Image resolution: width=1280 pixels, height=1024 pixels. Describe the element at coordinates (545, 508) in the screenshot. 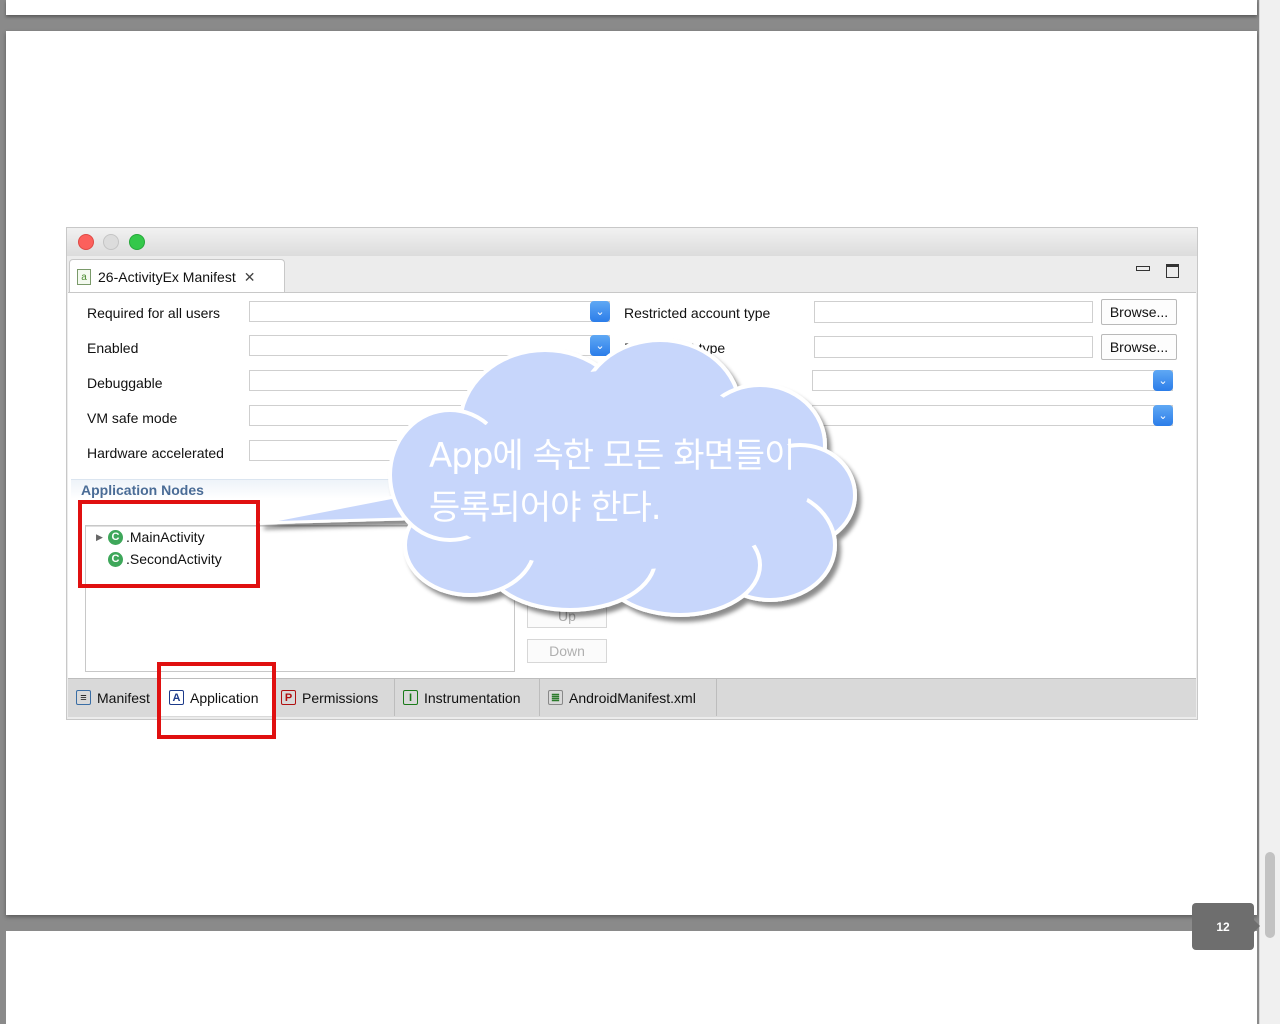

I see `callout-line-2: 등록되어야 한다.` at that location.